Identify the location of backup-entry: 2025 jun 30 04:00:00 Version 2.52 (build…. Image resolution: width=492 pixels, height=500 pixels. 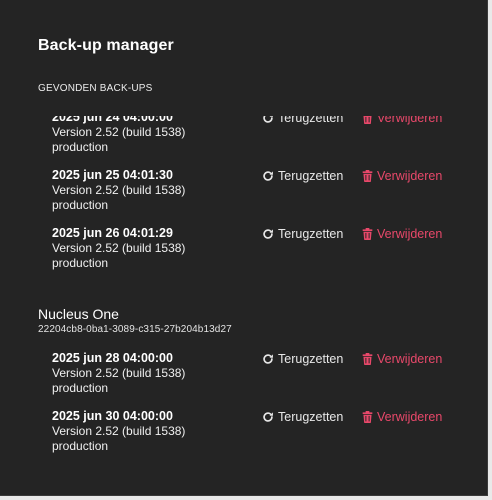
(243, 437).